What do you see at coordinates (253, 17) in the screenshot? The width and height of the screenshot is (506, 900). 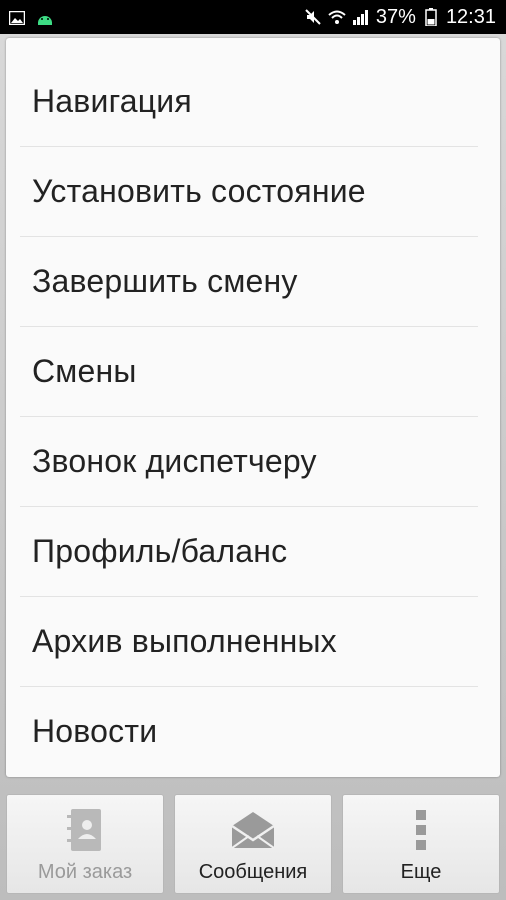 I see `status-bar: 37% 12:31` at bounding box center [253, 17].